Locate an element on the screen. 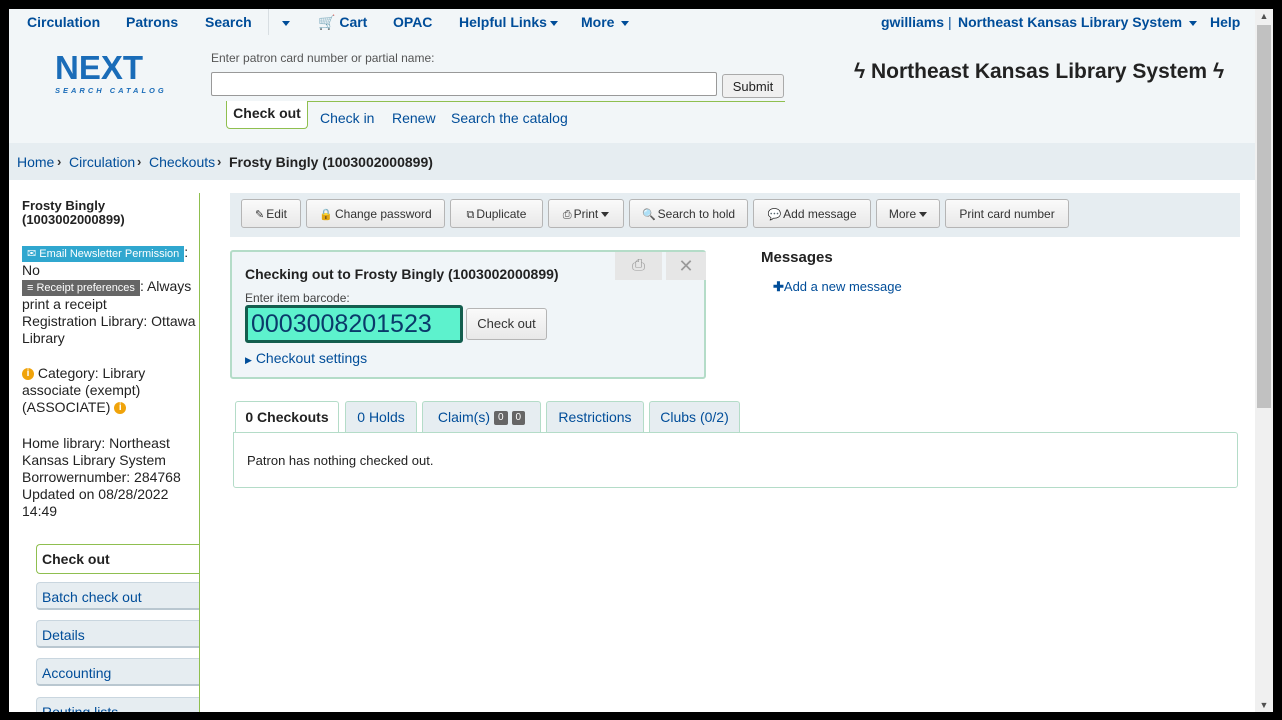 Image resolution: width=1282 pixels, height=720 pixels. print-card-number-button: Print card number is located at coordinates (1007, 213).